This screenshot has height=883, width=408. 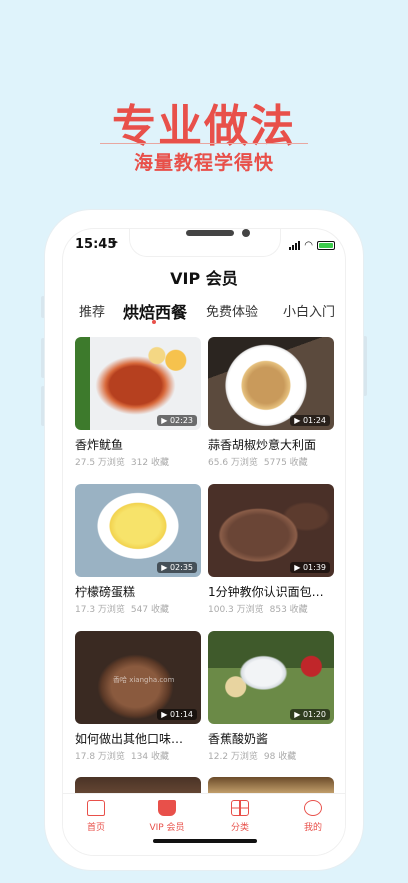 What do you see at coordinates (204, 143) in the screenshot?
I see `promo-divider` at bounding box center [204, 143].